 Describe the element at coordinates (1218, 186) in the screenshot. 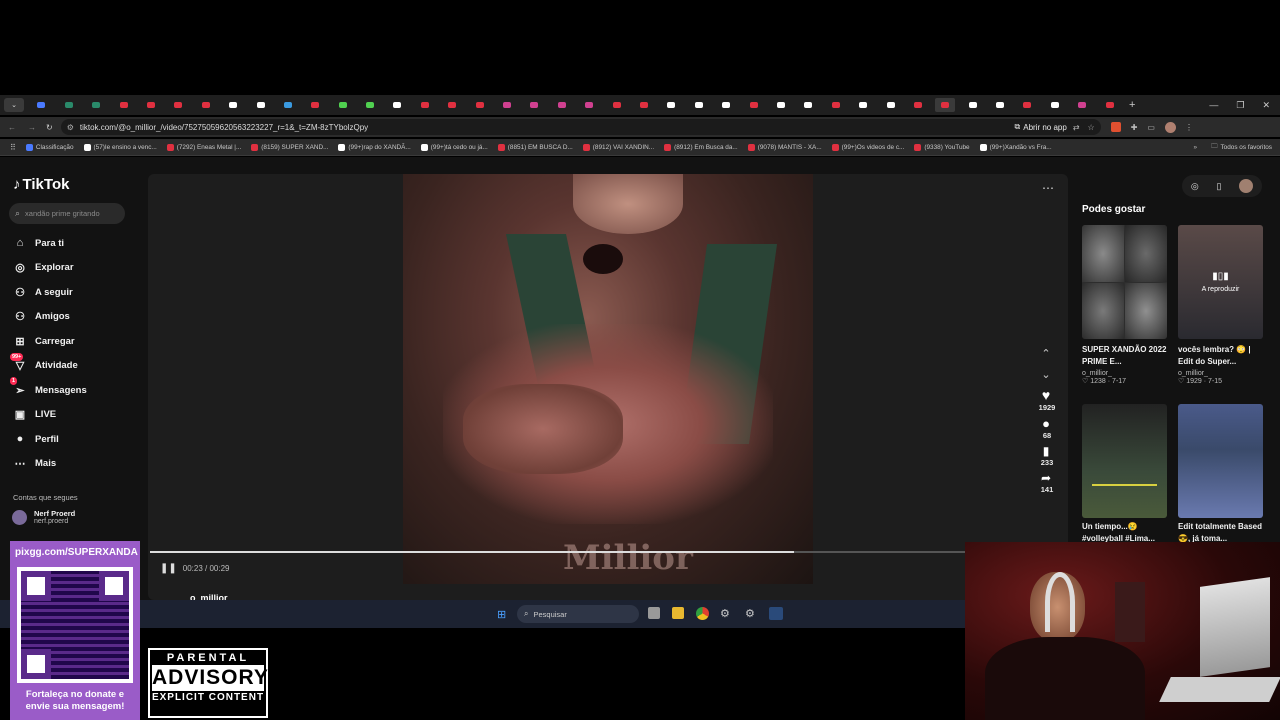

I see `device-icon: ▯` at that location.